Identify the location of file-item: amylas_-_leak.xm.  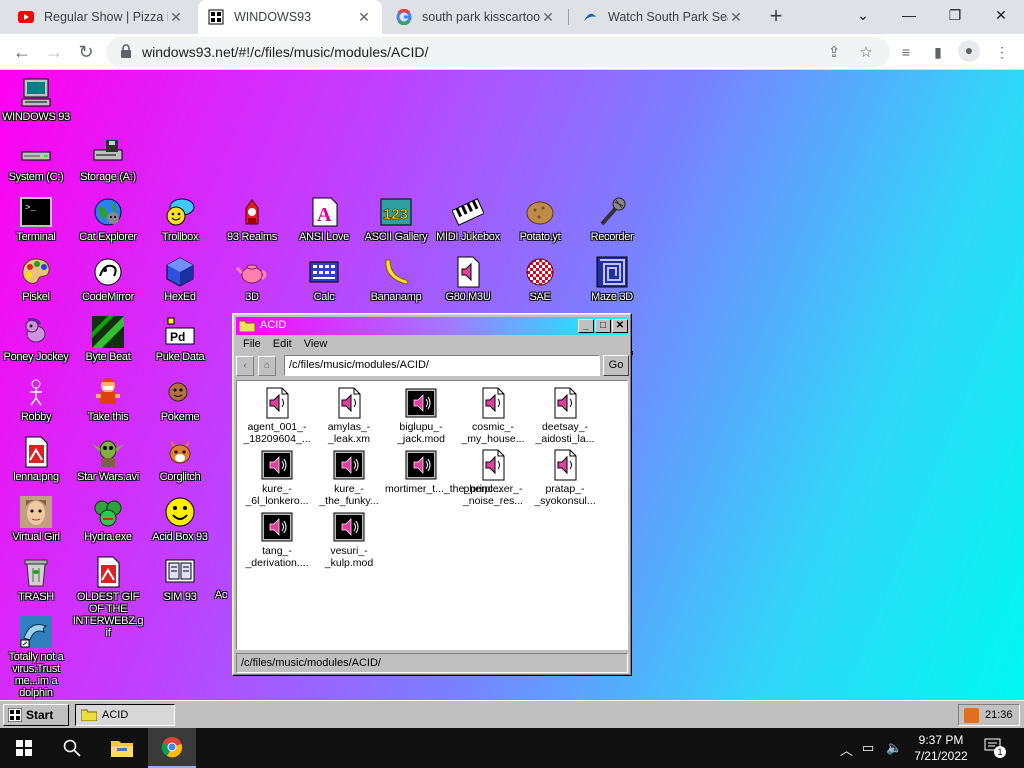
(349, 416).